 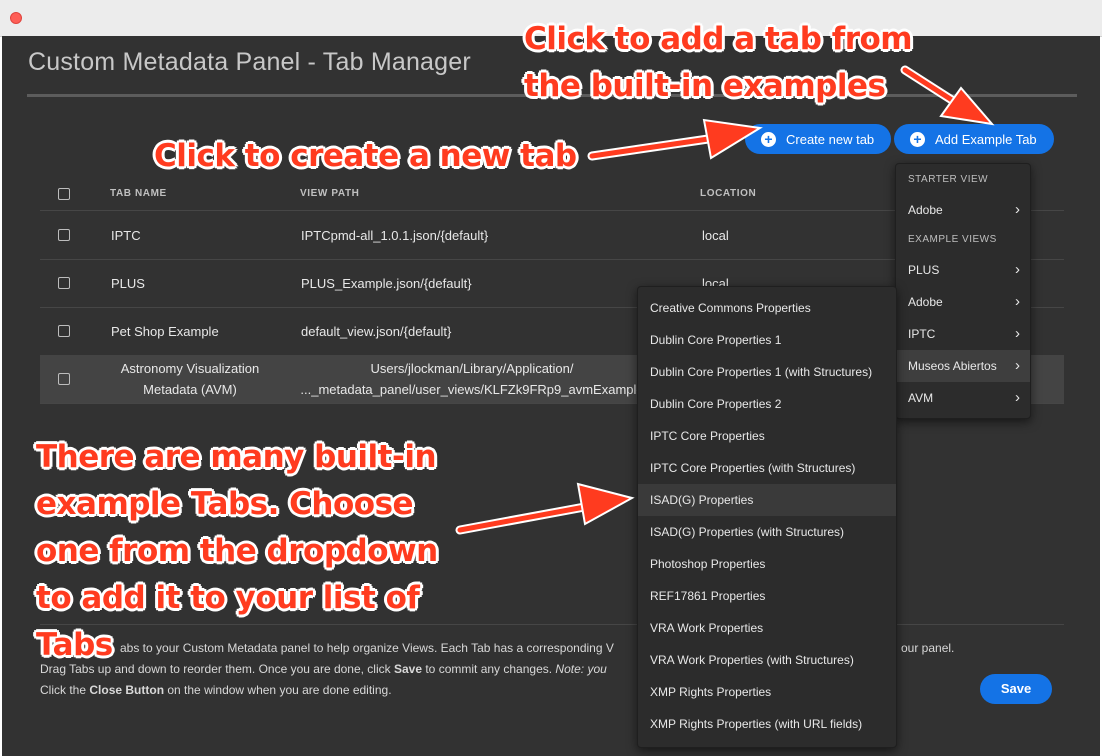 What do you see at coordinates (489, 669) in the screenshot?
I see `help-line2-b: to commit any changes.` at bounding box center [489, 669].